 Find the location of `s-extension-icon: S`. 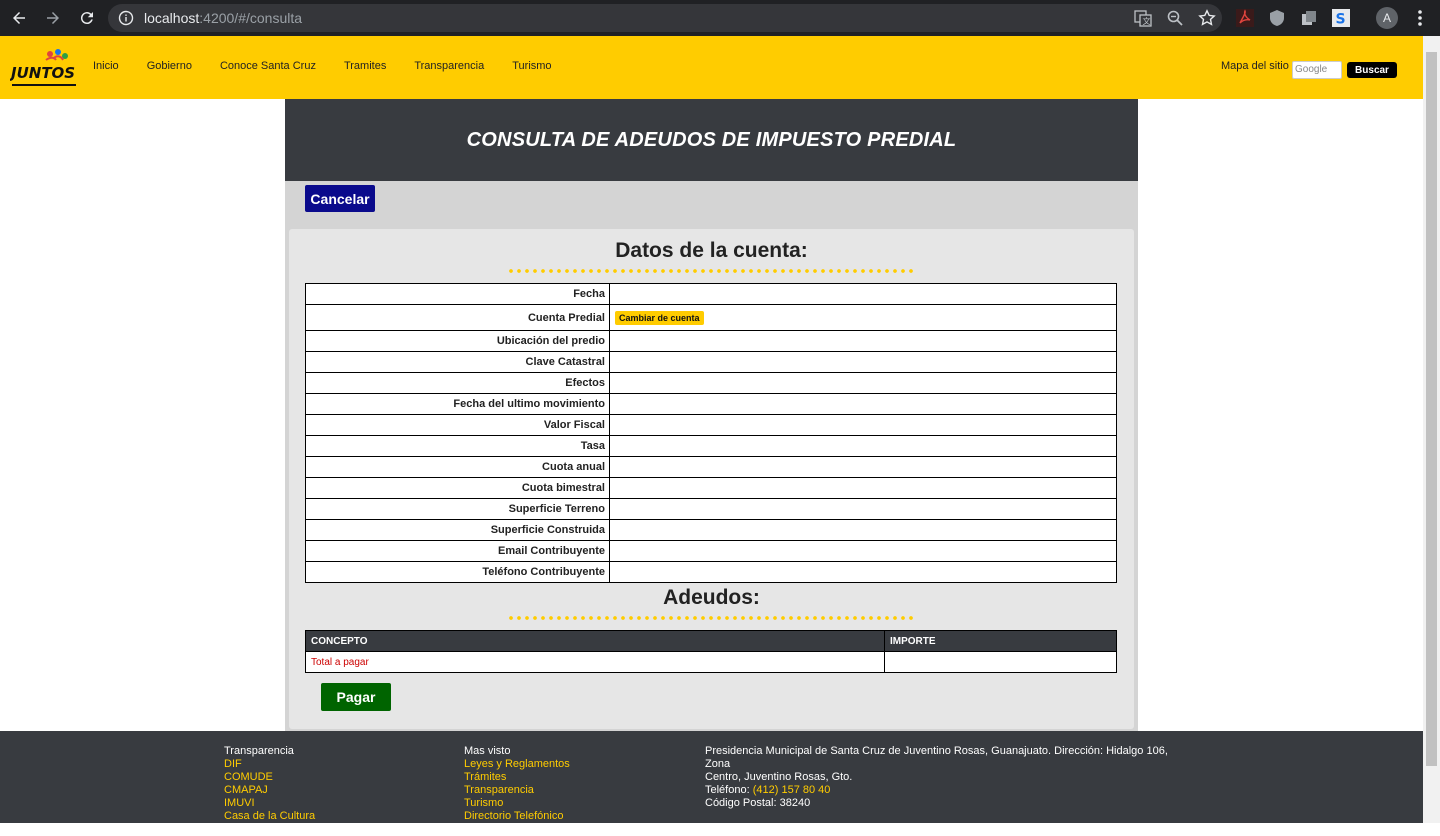

s-extension-icon: S is located at coordinates (1341, 18).